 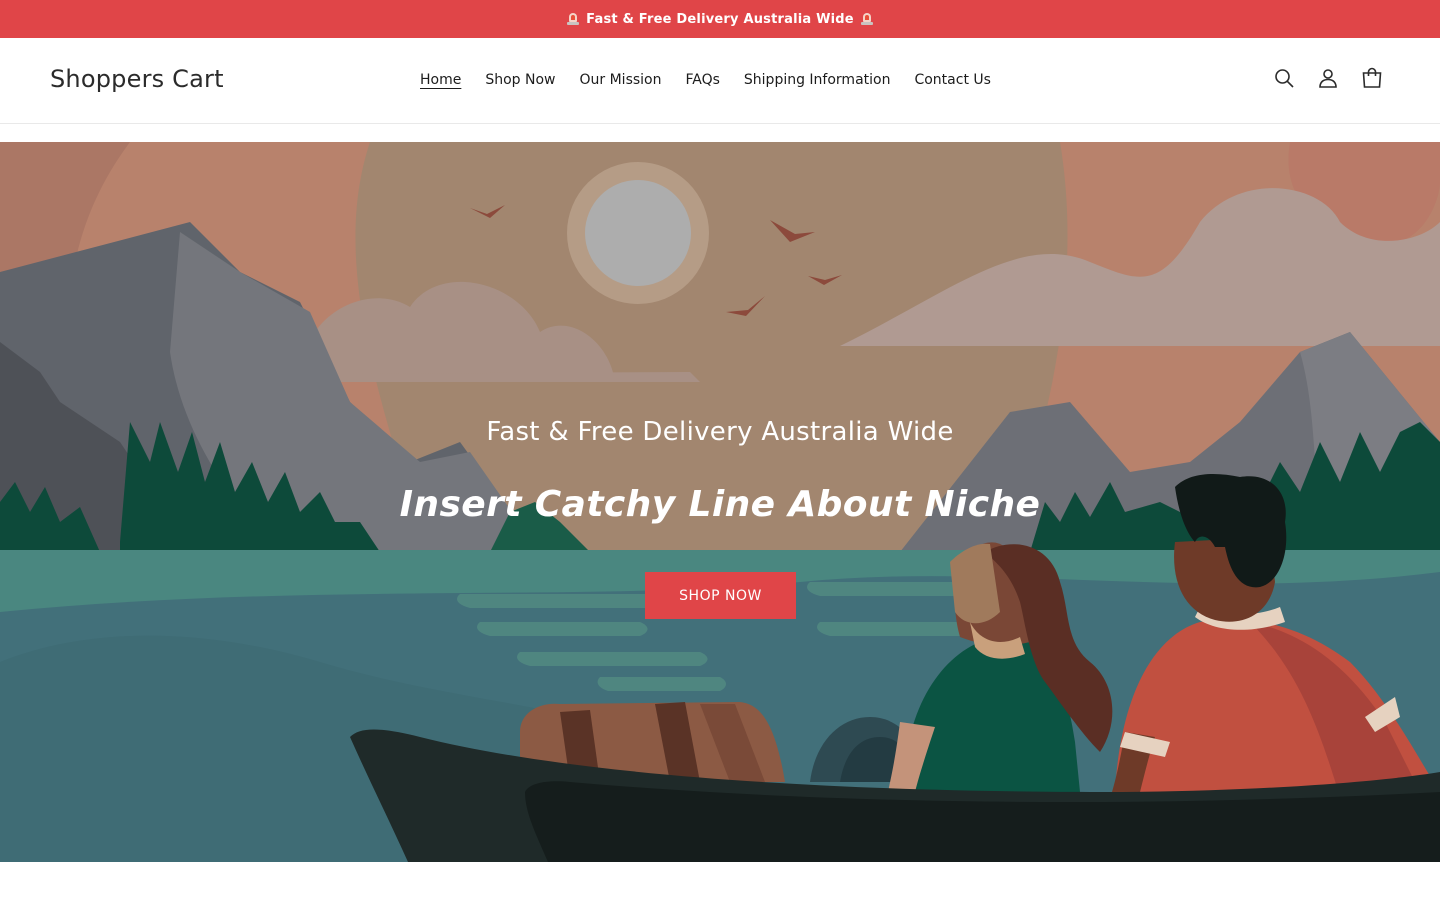 I want to click on nav-link-our-mission: Our Mission, so click(x=621, y=80).